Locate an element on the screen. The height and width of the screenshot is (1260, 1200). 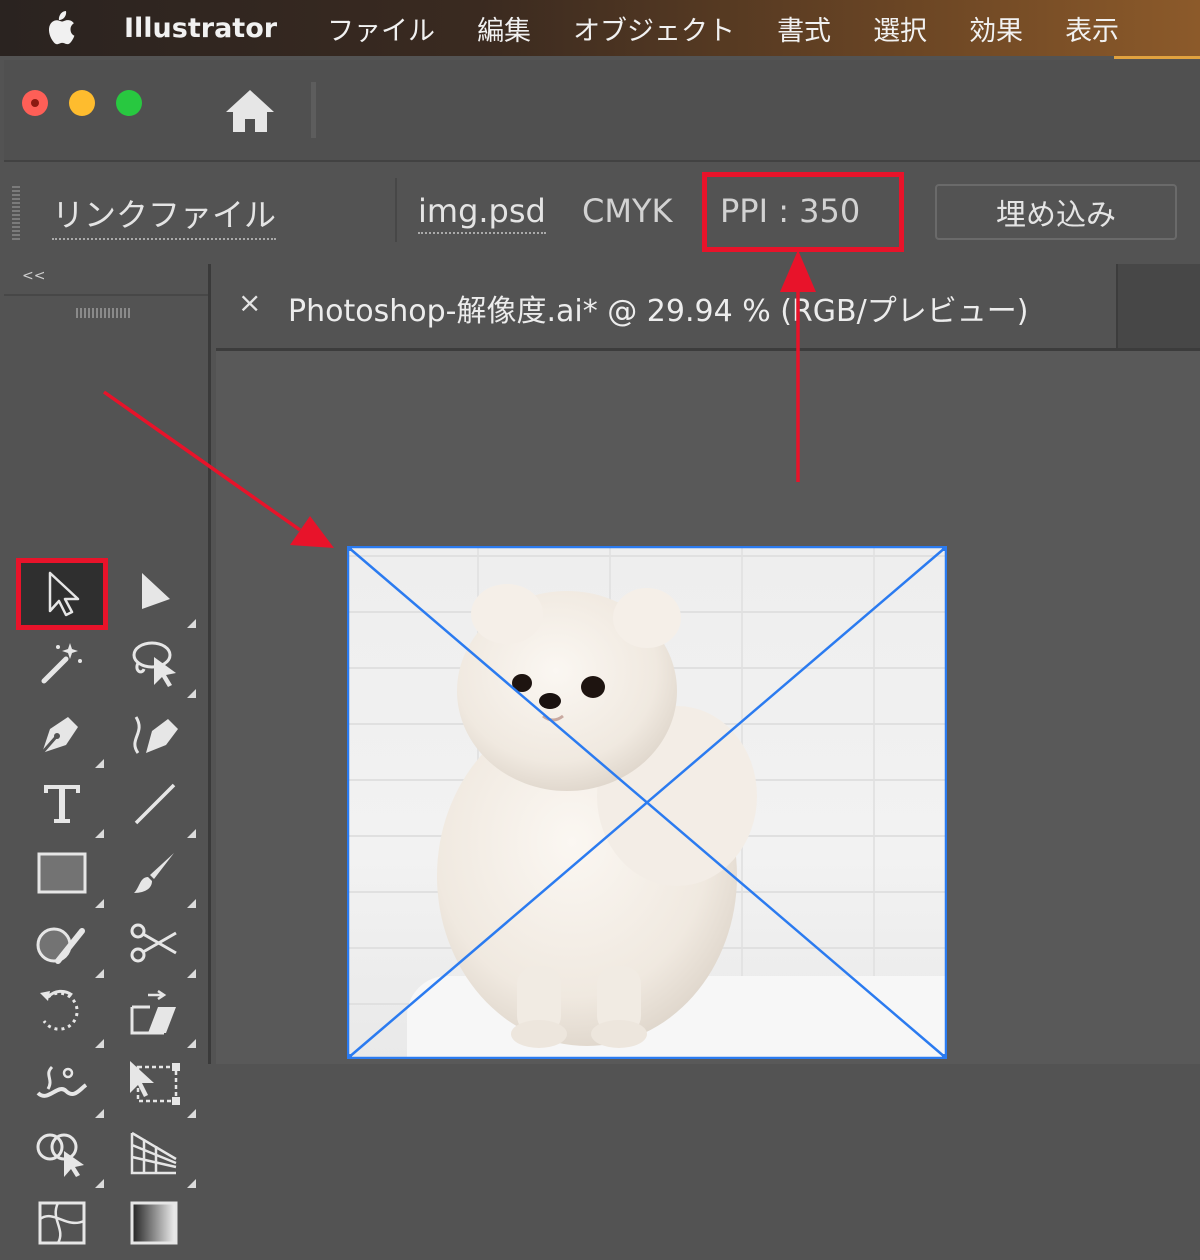
magic-wand-tool is located at coordinates (62, 665).